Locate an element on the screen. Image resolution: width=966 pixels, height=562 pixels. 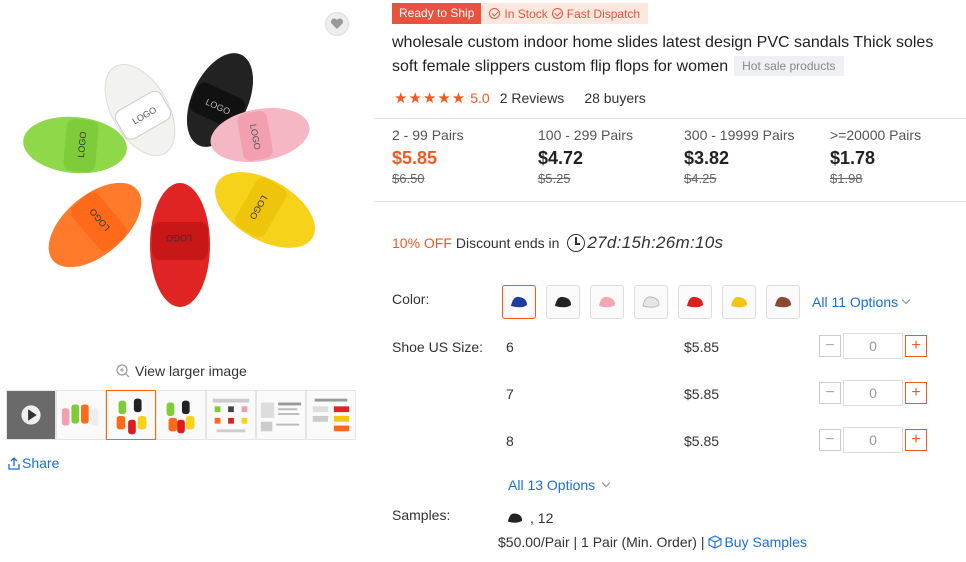
buy-samples-link: Buy Samples is located at coordinates (757, 542).